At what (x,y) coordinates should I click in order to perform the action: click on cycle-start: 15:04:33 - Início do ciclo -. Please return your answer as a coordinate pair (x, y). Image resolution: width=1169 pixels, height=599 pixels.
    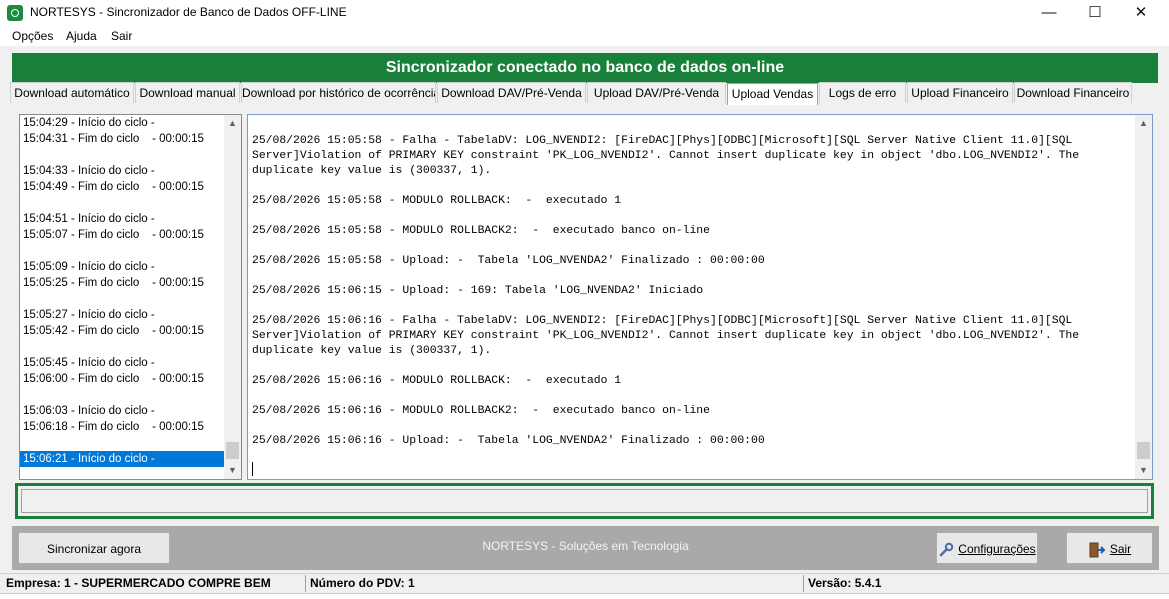
    Looking at the image, I should click on (122, 171).